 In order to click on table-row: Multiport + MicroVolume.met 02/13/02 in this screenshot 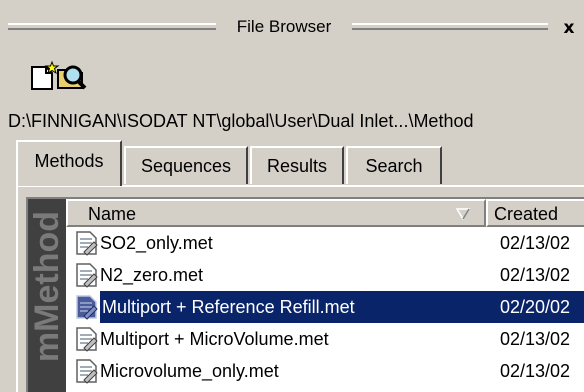, I will do `click(325, 339)`.